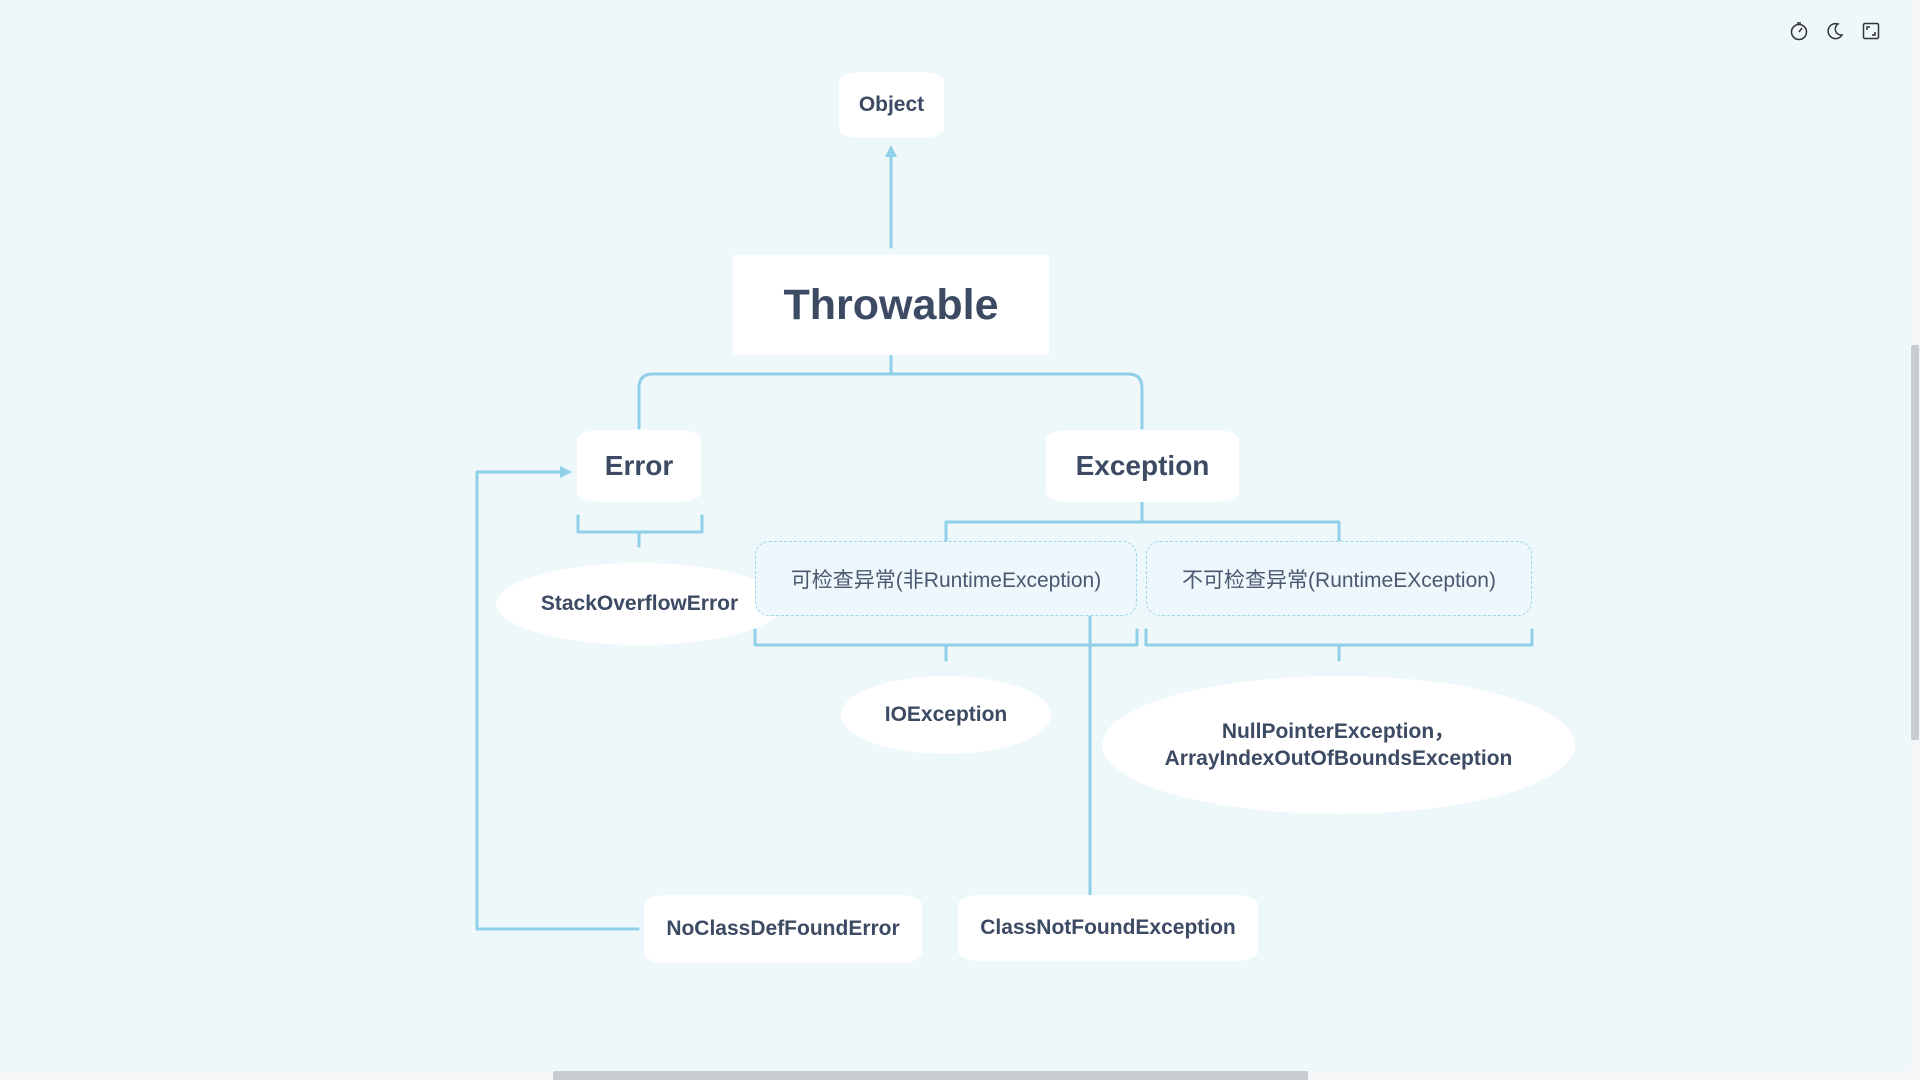  Describe the element at coordinates (1016, 401) in the screenshot. I see `branch-throwable-exception` at that location.